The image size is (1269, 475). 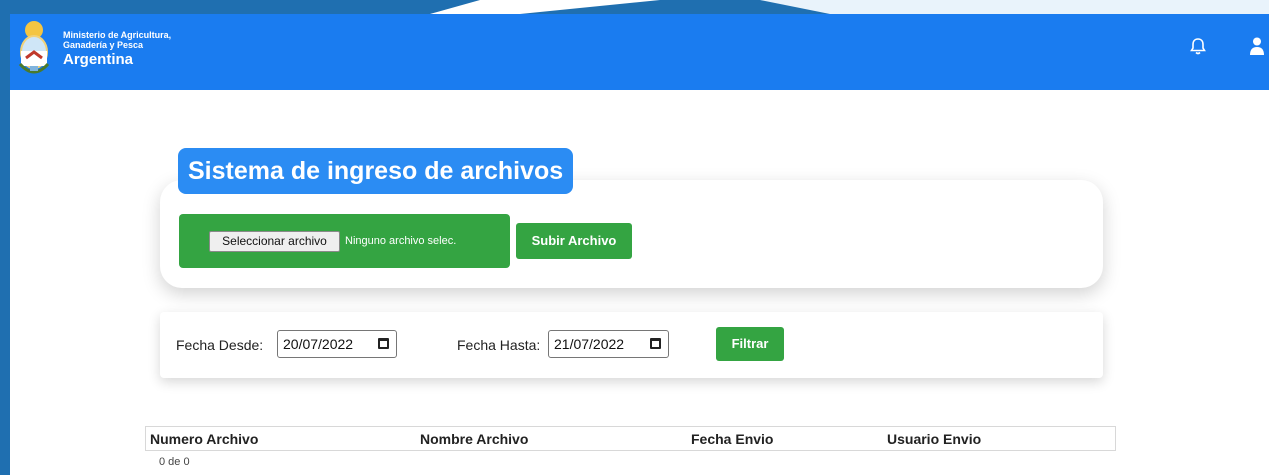 I want to click on country-name: Argentina, so click(x=98, y=59).